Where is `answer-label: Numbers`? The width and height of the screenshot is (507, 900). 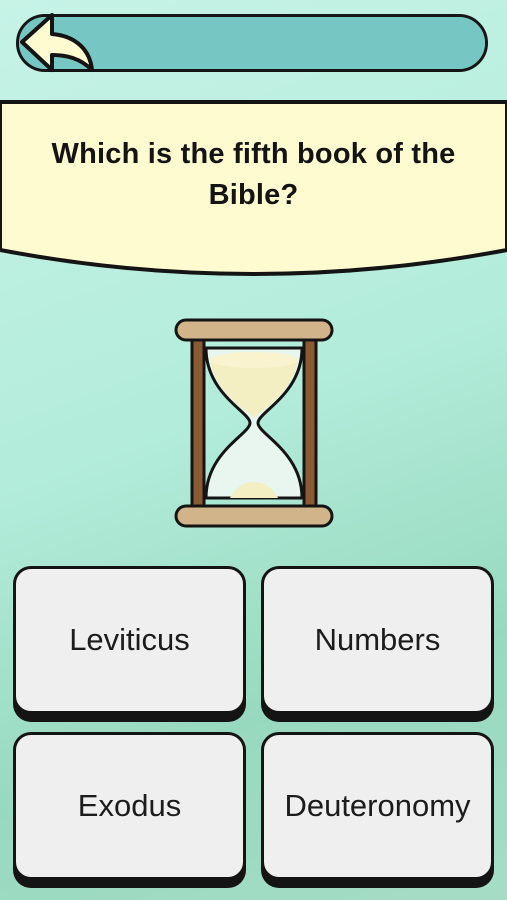 answer-label: Numbers is located at coordinates (377, 639).